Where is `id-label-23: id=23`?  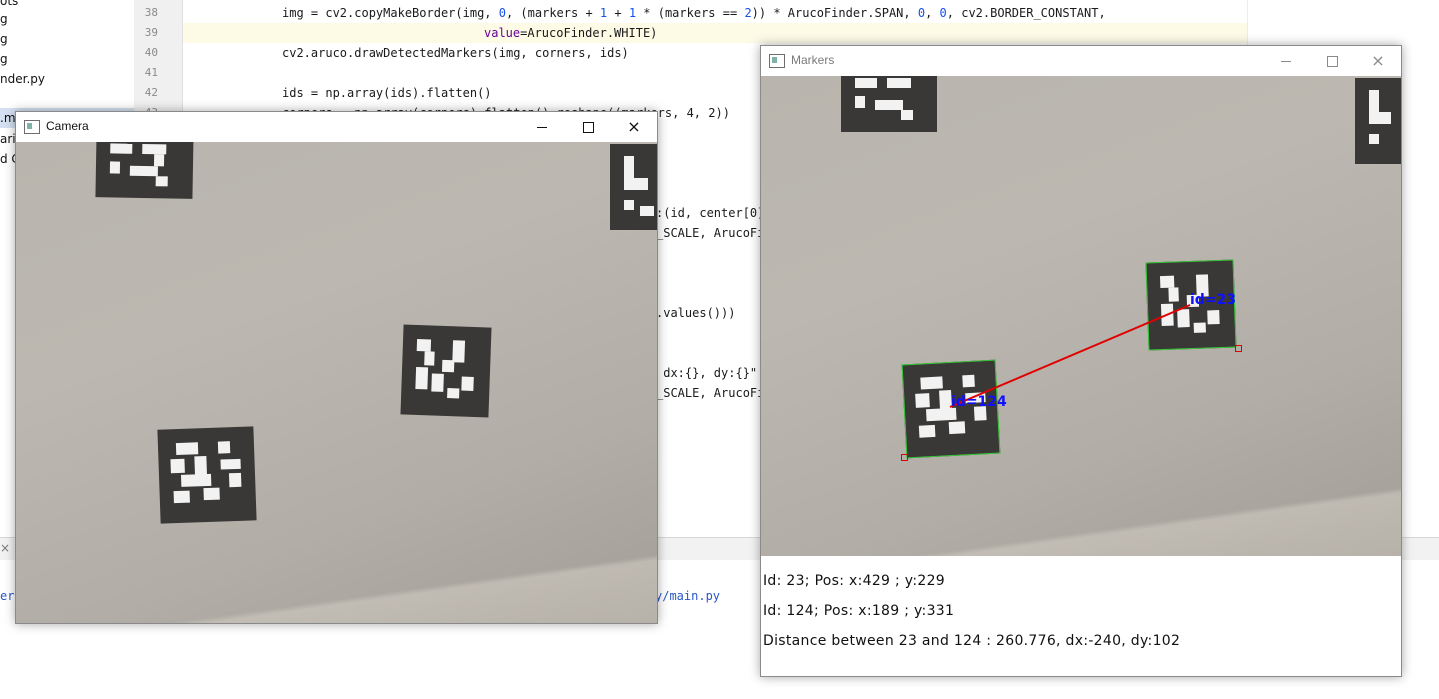
id-label-23: id=23 is located at coordinates (1213, 300).